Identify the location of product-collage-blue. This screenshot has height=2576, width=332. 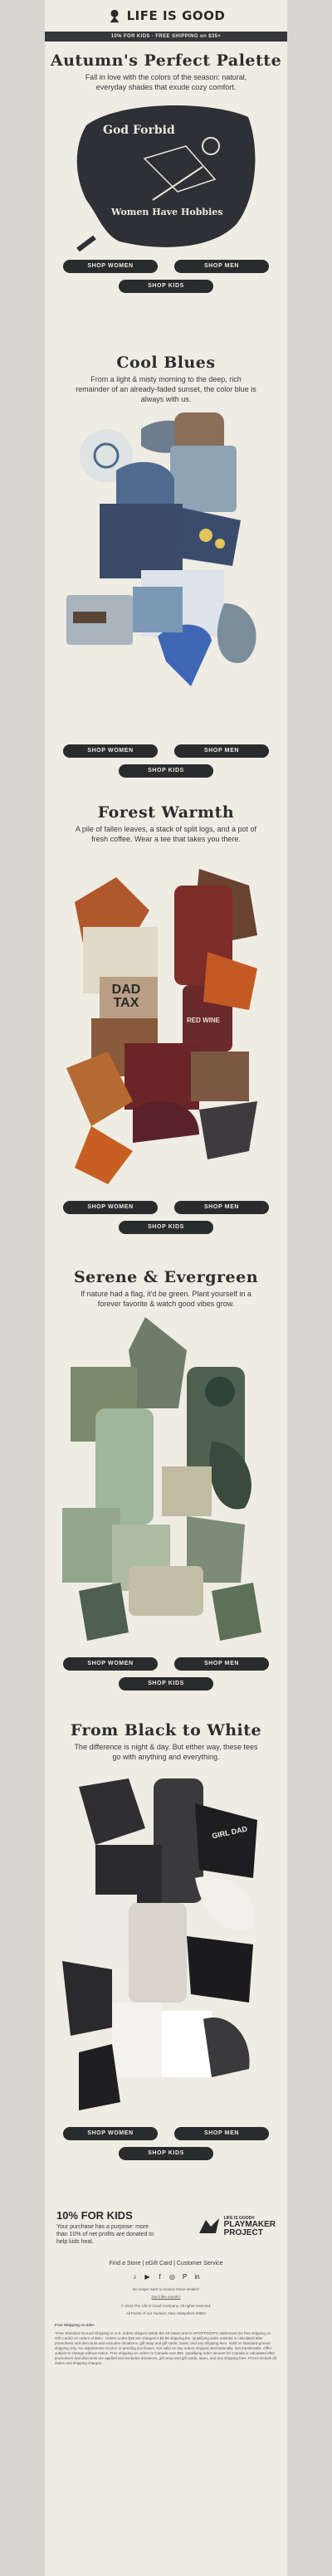
(166, 574).